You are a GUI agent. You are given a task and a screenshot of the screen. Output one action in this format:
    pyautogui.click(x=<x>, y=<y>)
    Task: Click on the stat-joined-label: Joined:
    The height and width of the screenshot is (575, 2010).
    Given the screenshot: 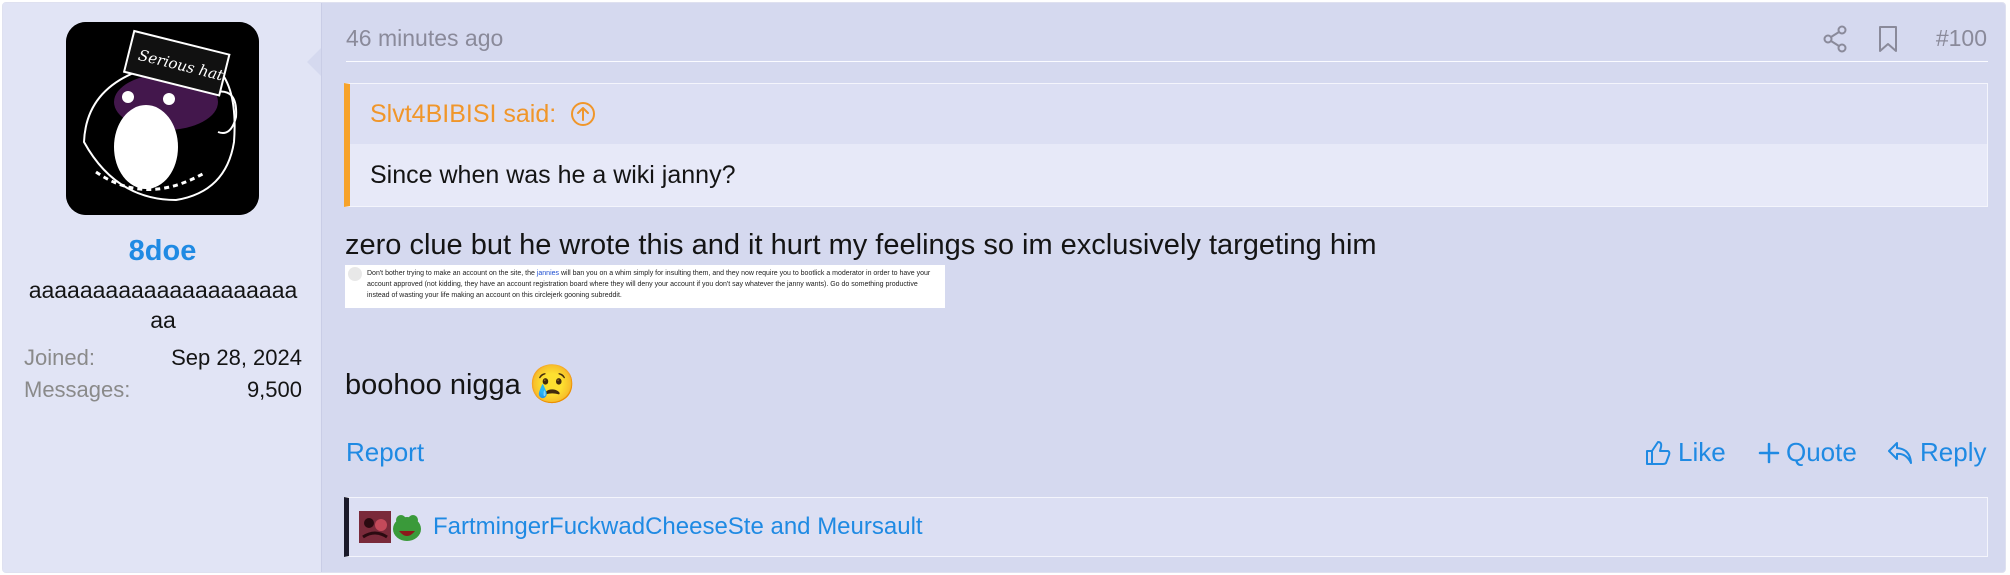 What is the action you would take?
    pyautogui.click(x=59, y=357)
    